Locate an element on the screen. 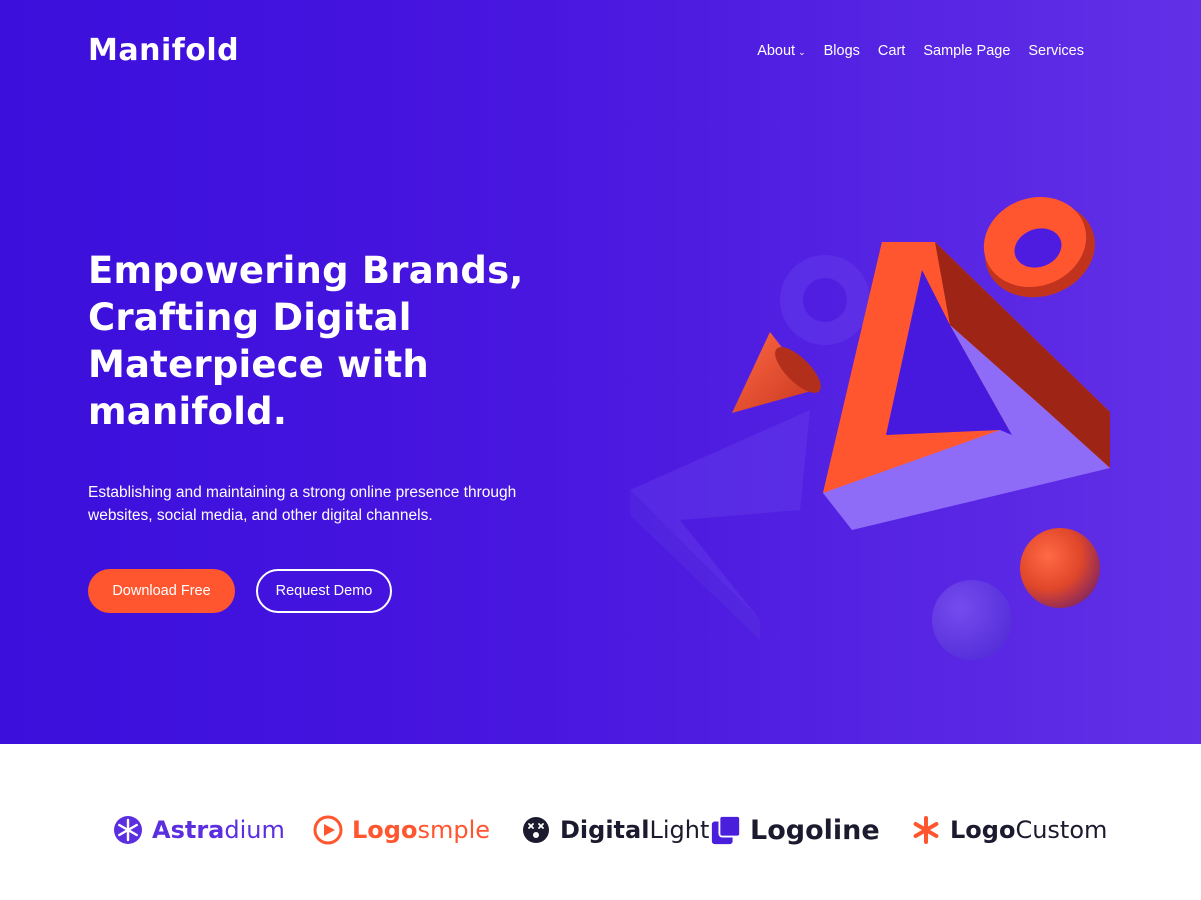 This screenshot has height=900, width=1201. snowflake-icon is located at coordinates (128, 830).